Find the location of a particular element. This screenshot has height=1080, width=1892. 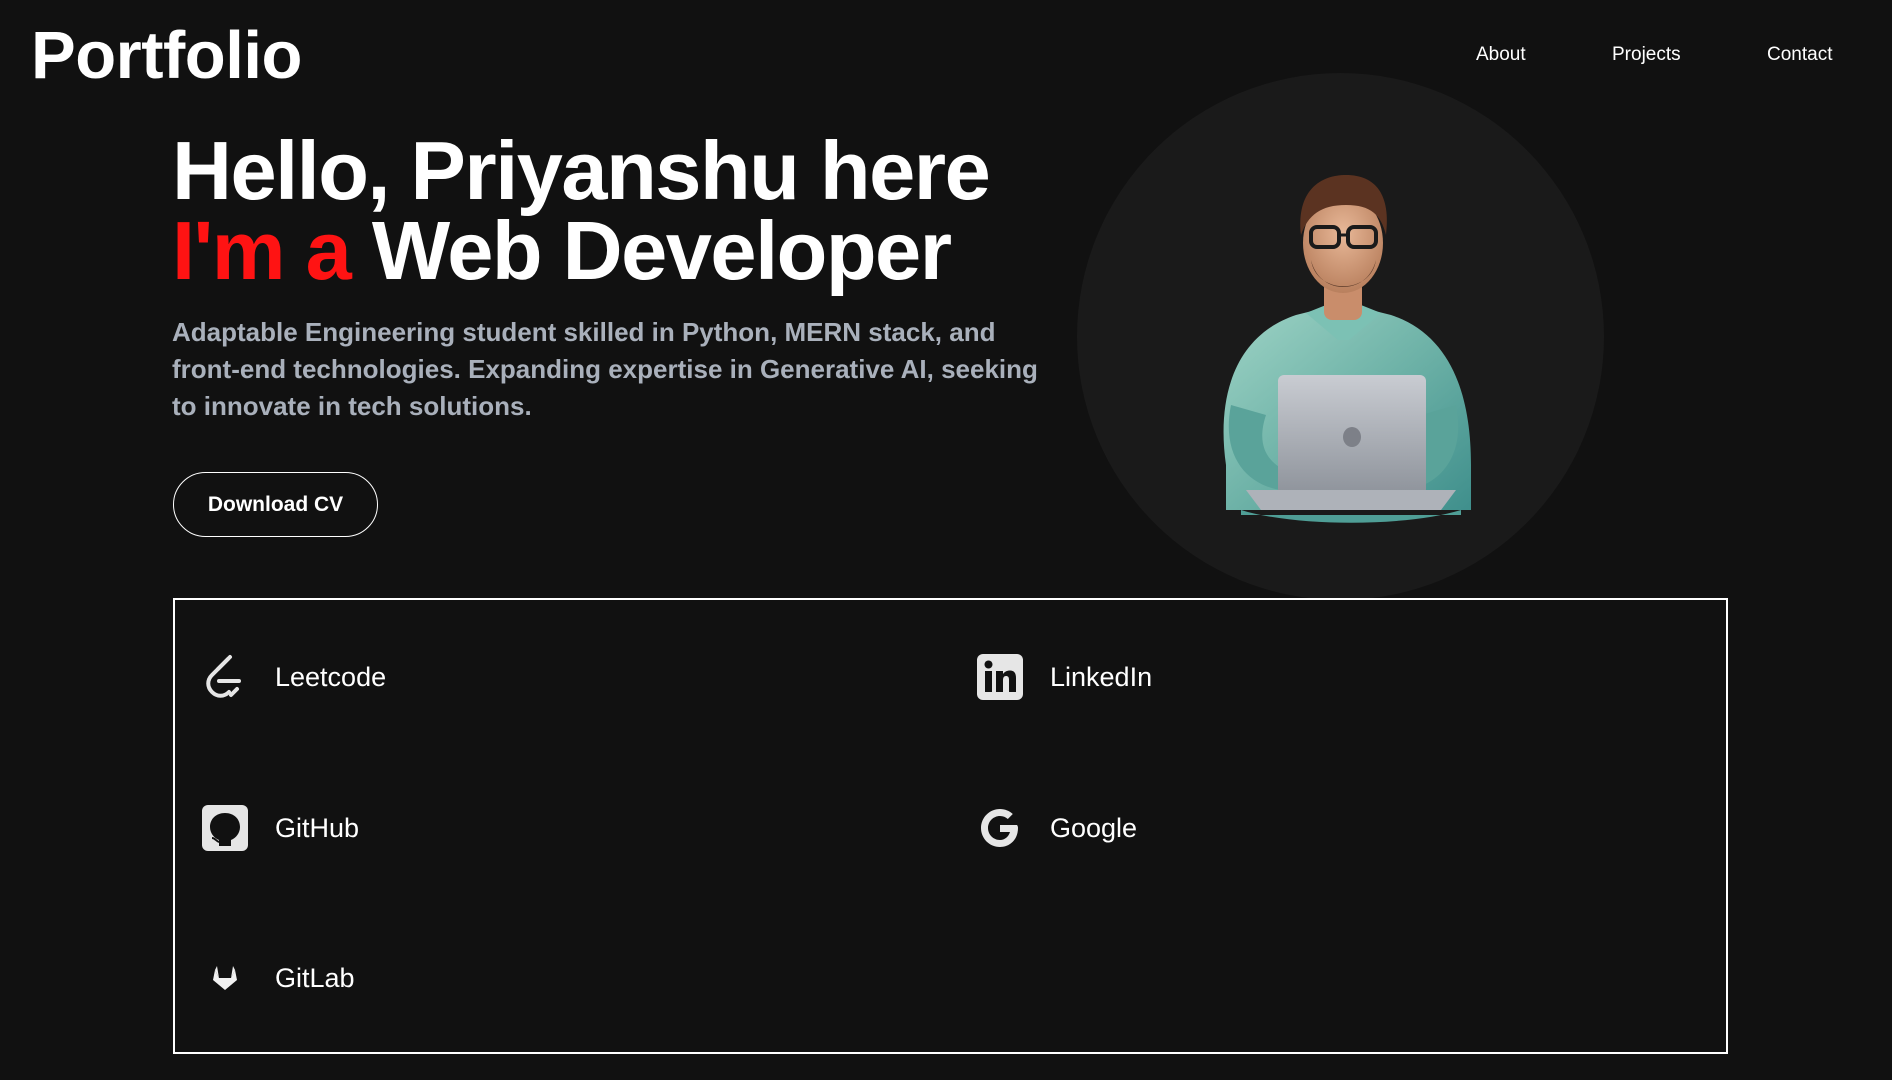

nav-about-link: About is located at coordinates (1501, 55).